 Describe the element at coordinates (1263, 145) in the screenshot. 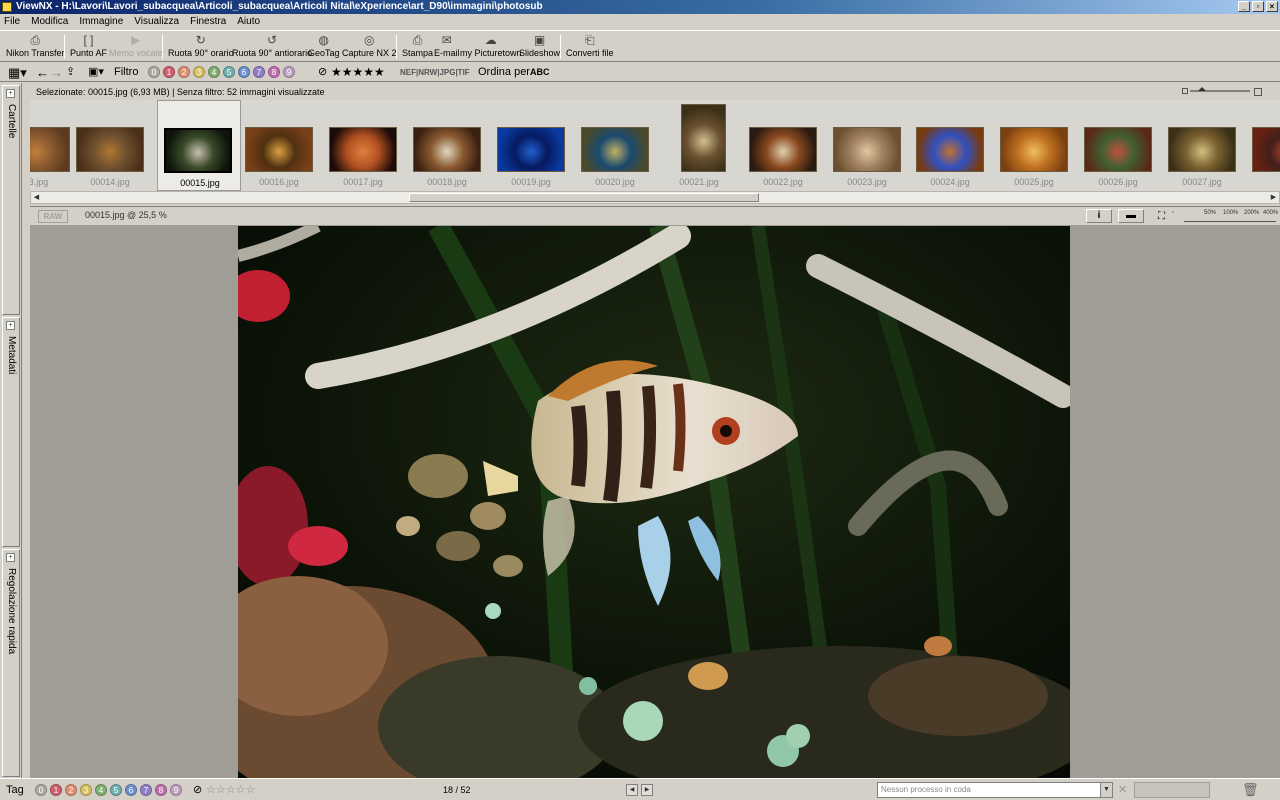

I see `thumbnail: 0` at that location.